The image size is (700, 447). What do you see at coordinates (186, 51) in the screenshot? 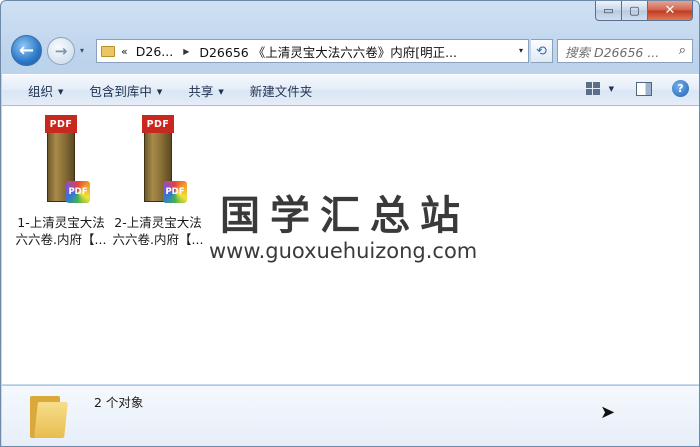
I see `chevron-right-icon: ▶` at bounding box center [186, 51].